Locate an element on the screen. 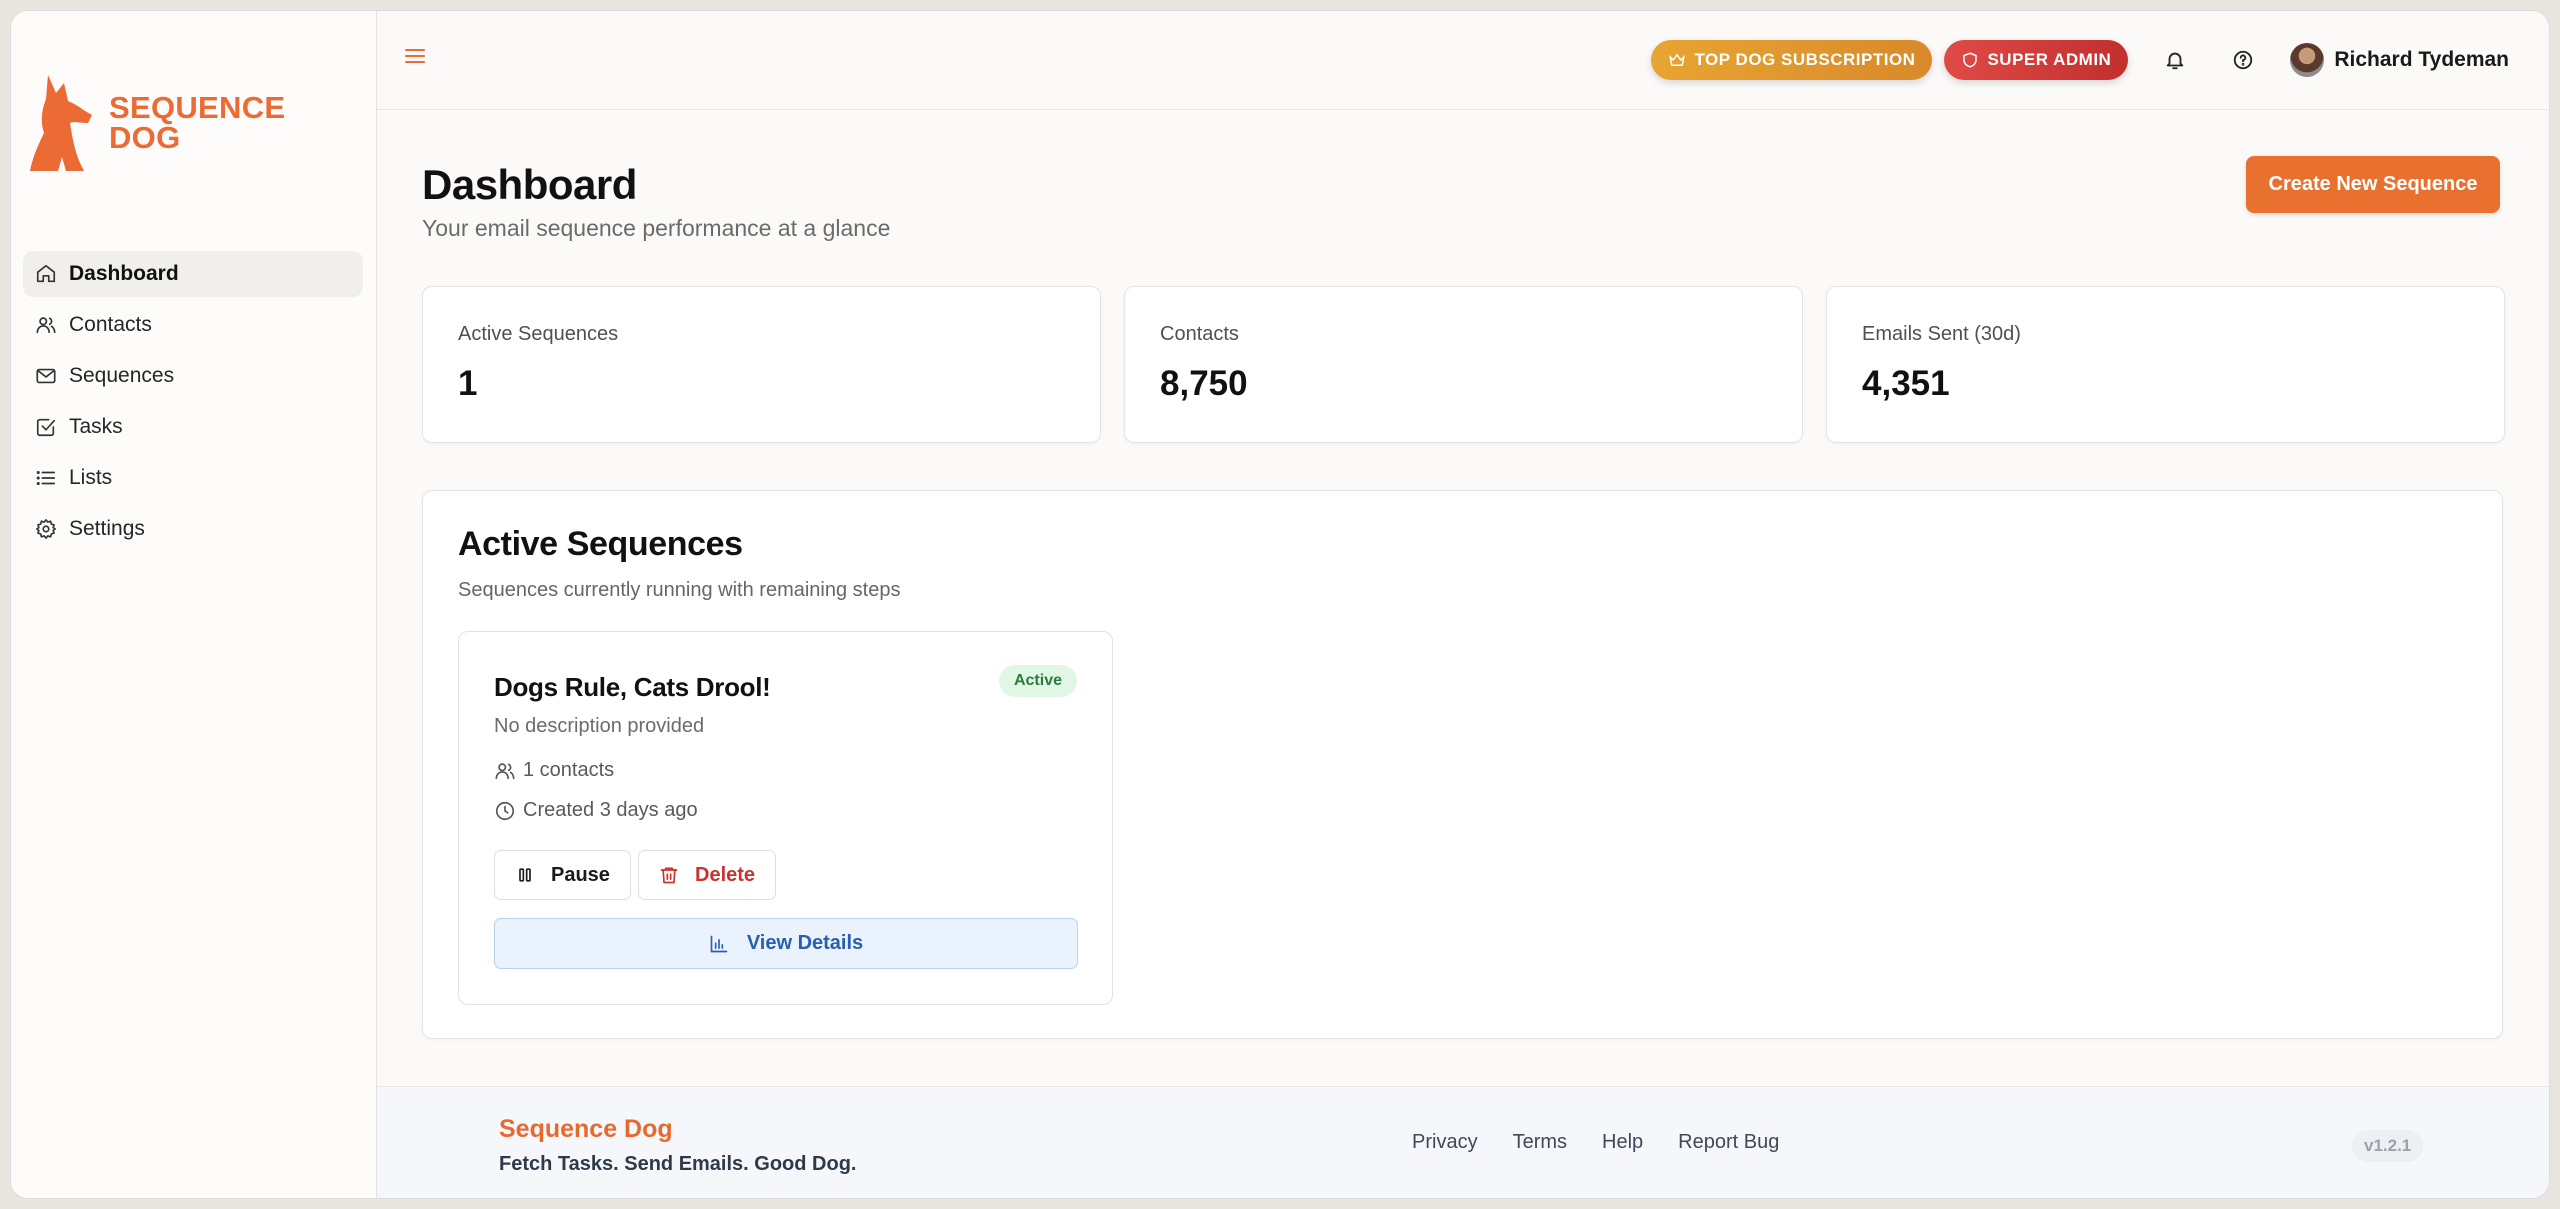 This screenshot has width=2560, height=1209. footer-link-privacy: Privacy is located at coordinates (1445, 1142).